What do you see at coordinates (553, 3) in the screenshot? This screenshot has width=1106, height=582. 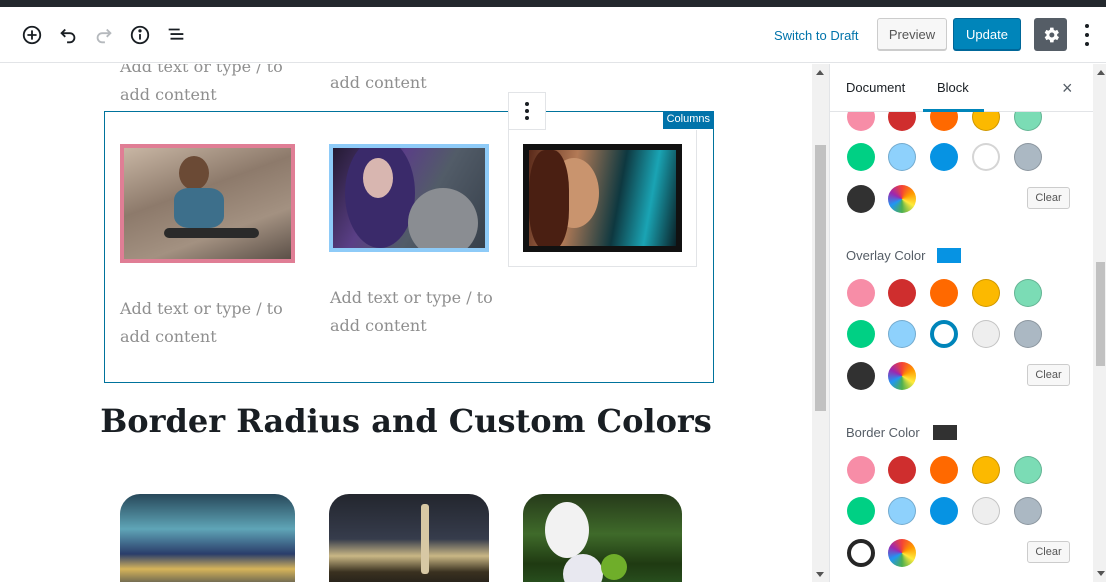 I see `admin-bar-strip` at bounding box center [553, 3].